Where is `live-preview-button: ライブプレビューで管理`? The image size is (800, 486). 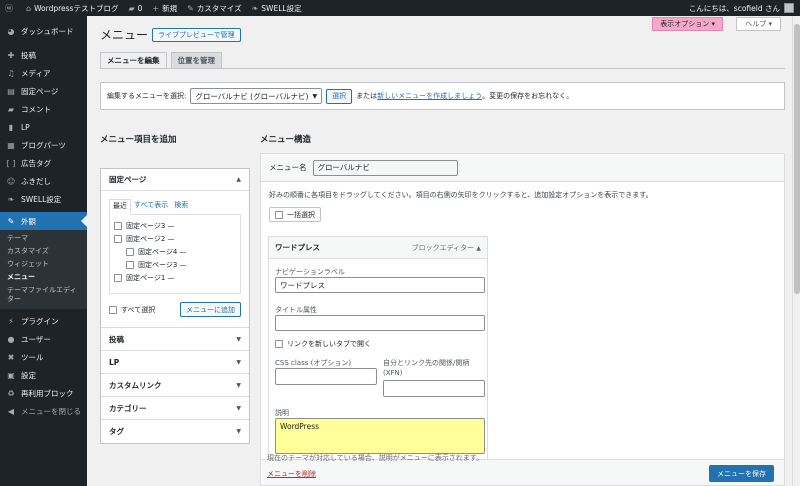 live-preview-button: ライブプレビューで管理 is located at coordinates (196, 35).